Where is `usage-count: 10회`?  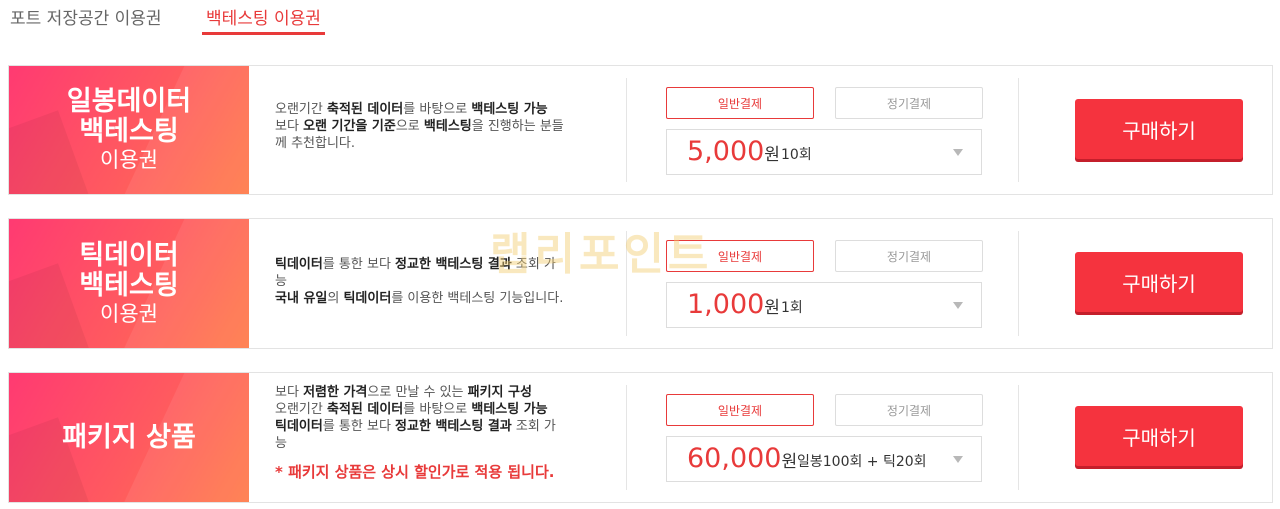 usage-count: 10회 is located at coordinates (796, 155).